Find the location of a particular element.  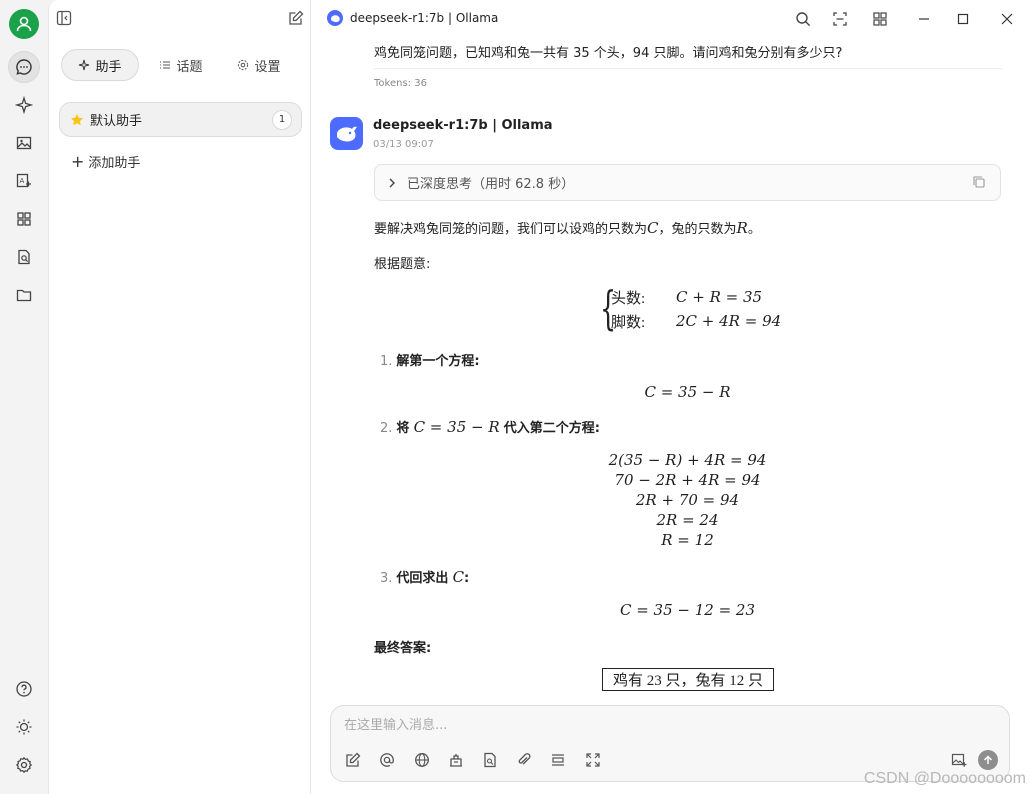

user-icon is located at coordinates (24, 24).